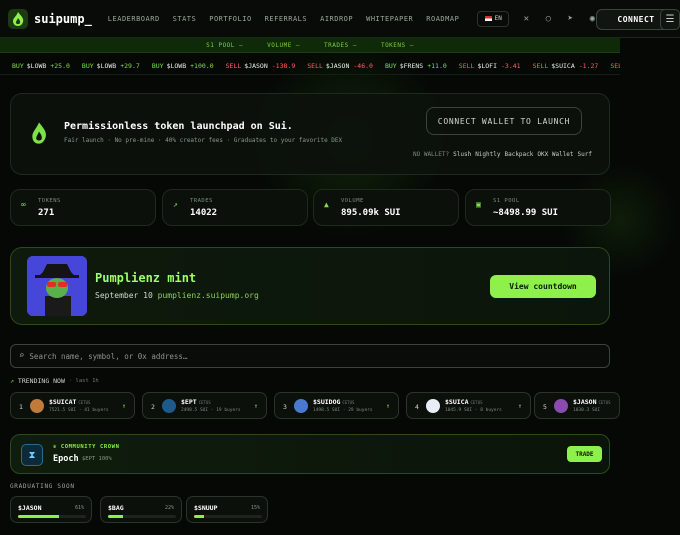  I want to click on token-symbol: $JASON, so click(585, 402).